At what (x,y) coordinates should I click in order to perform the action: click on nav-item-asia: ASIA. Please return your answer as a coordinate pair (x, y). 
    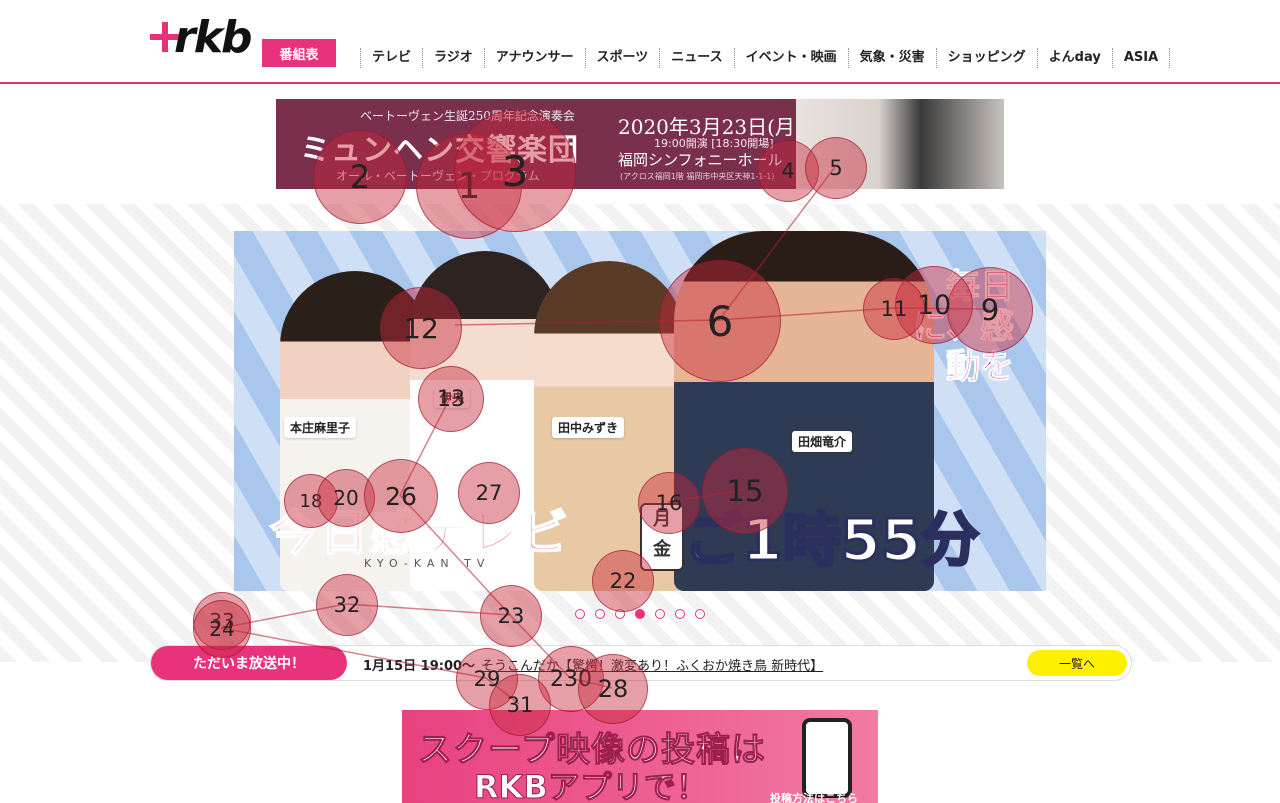
    Looking at the image, I should click on (1141, 58).